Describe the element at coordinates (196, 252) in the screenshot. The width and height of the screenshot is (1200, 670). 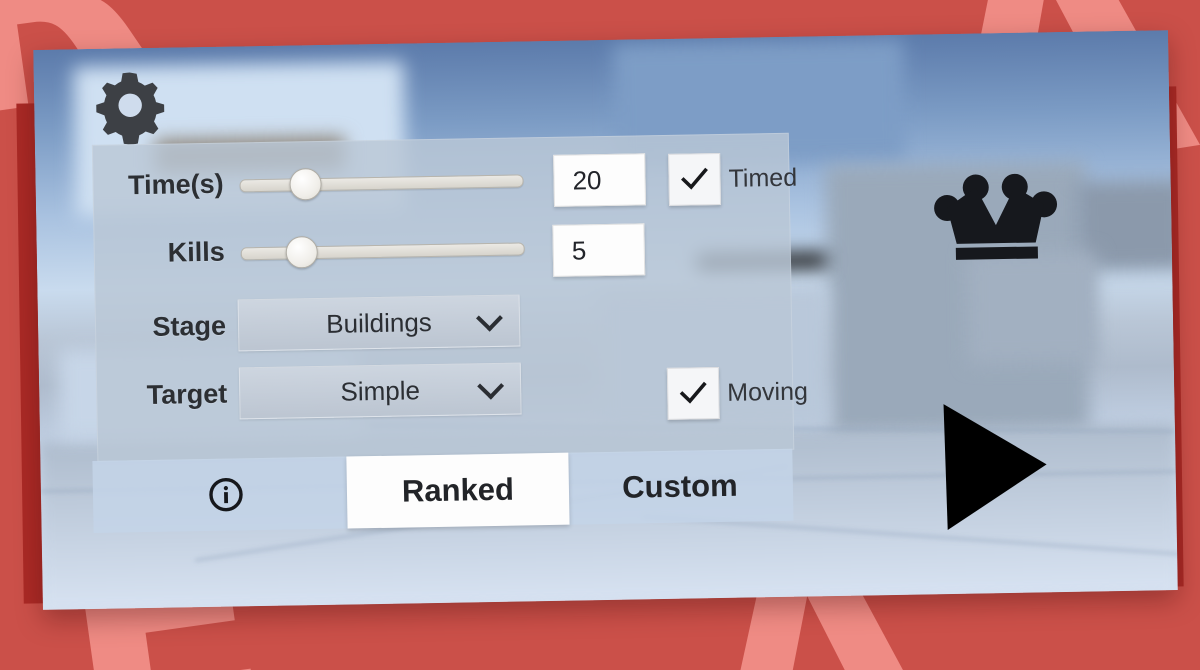
I see `label-kills: Kills` at that location.